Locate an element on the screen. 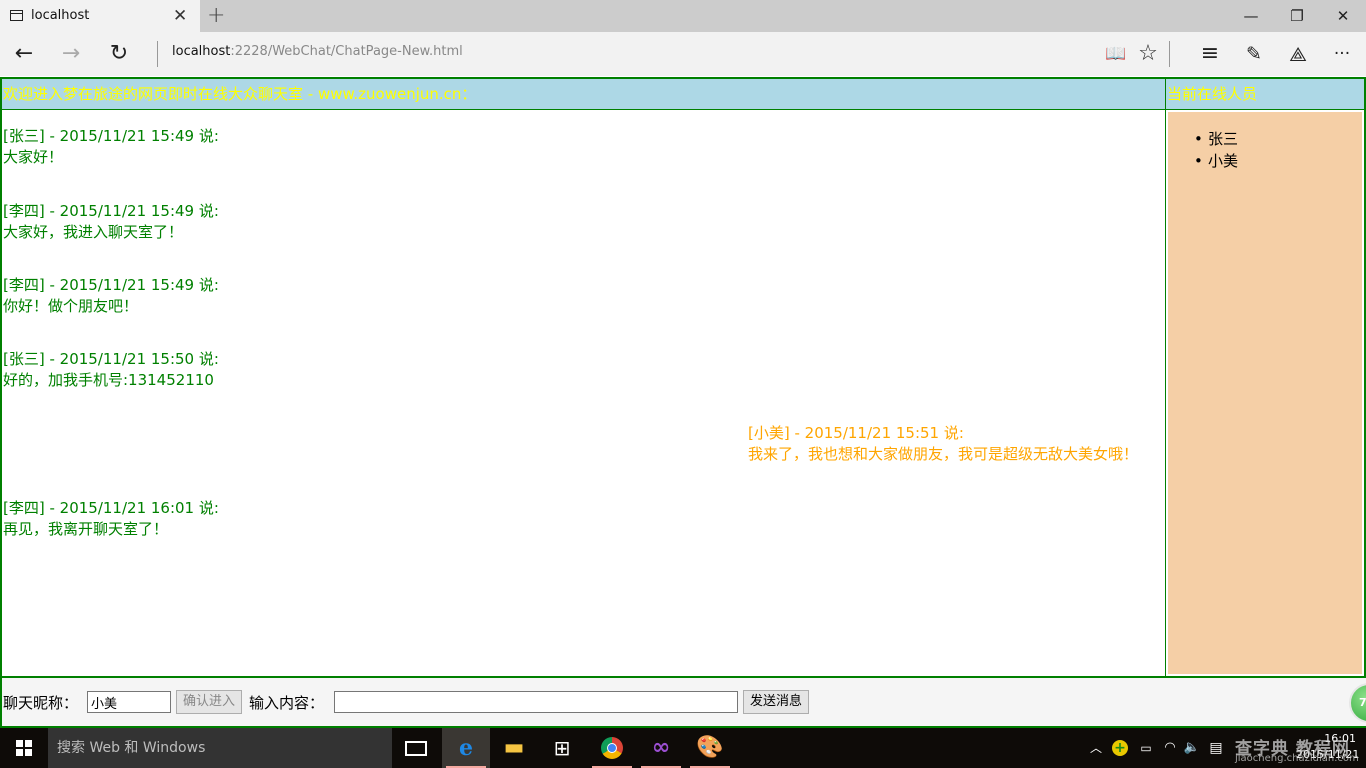 The height and width of the screenshot is (768, 1366). message-text: 再见，我离开聊天室了！ is located at coordinates (86, 529).